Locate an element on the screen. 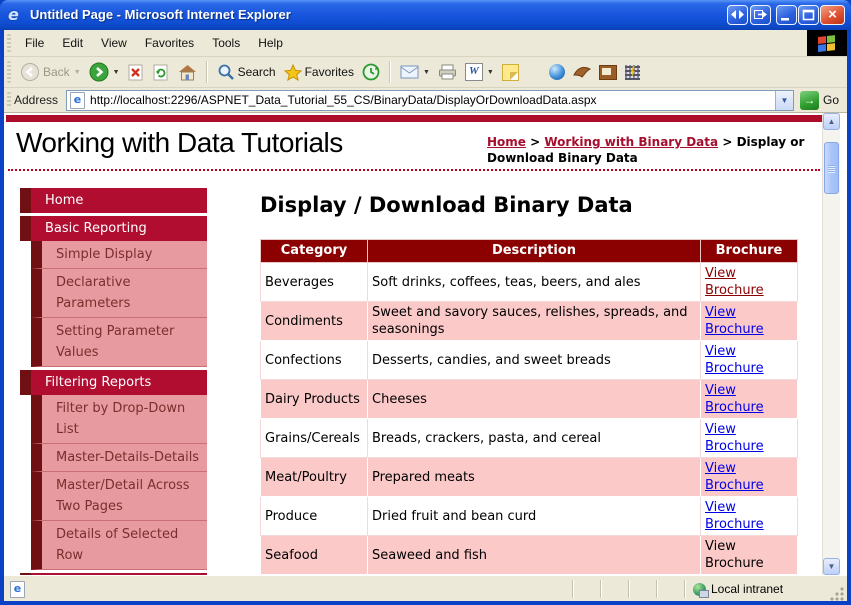 The height and width of the screenshot is (605, 851). toolbar-separator is located at coordinates (206, 72).